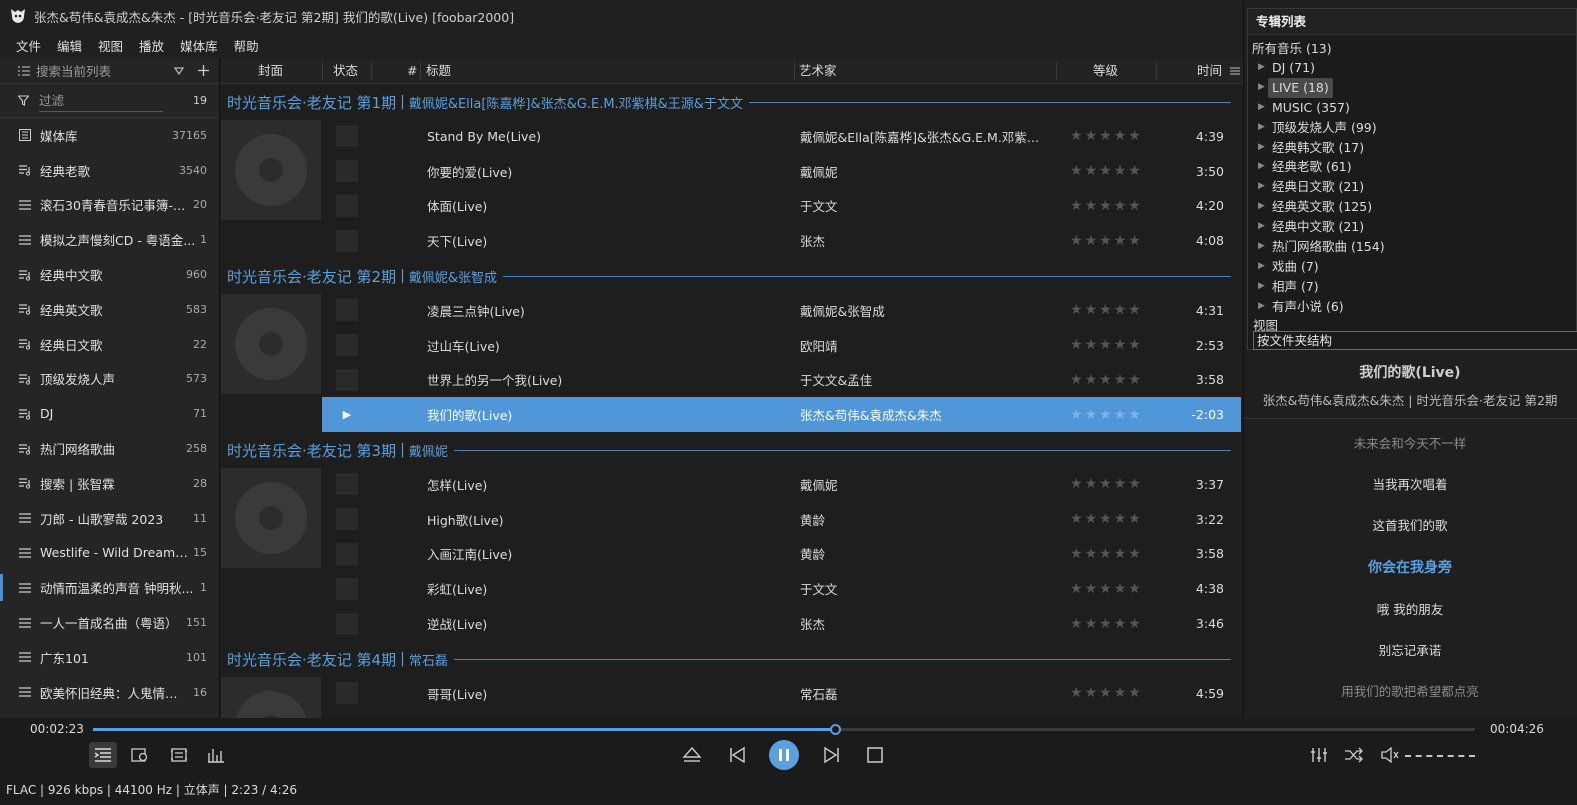  I want to click on album-tree-node: ▶ 经典老歌 (61), so click(1414, 167).